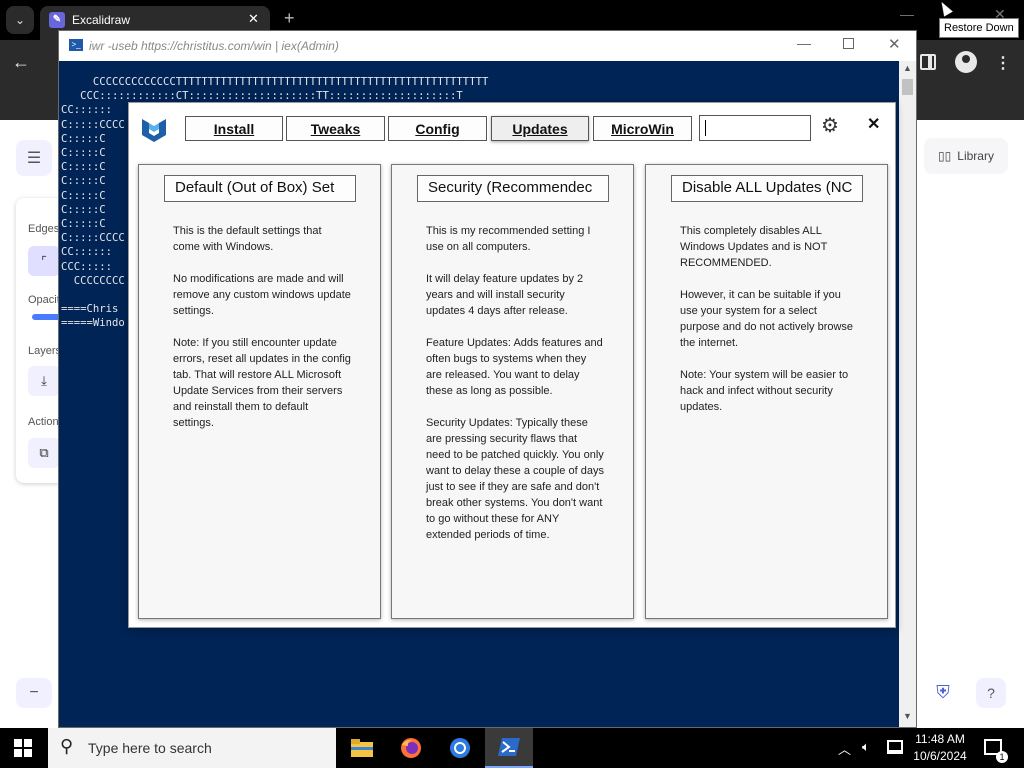  I want to click on search-input, so click(755, 128).